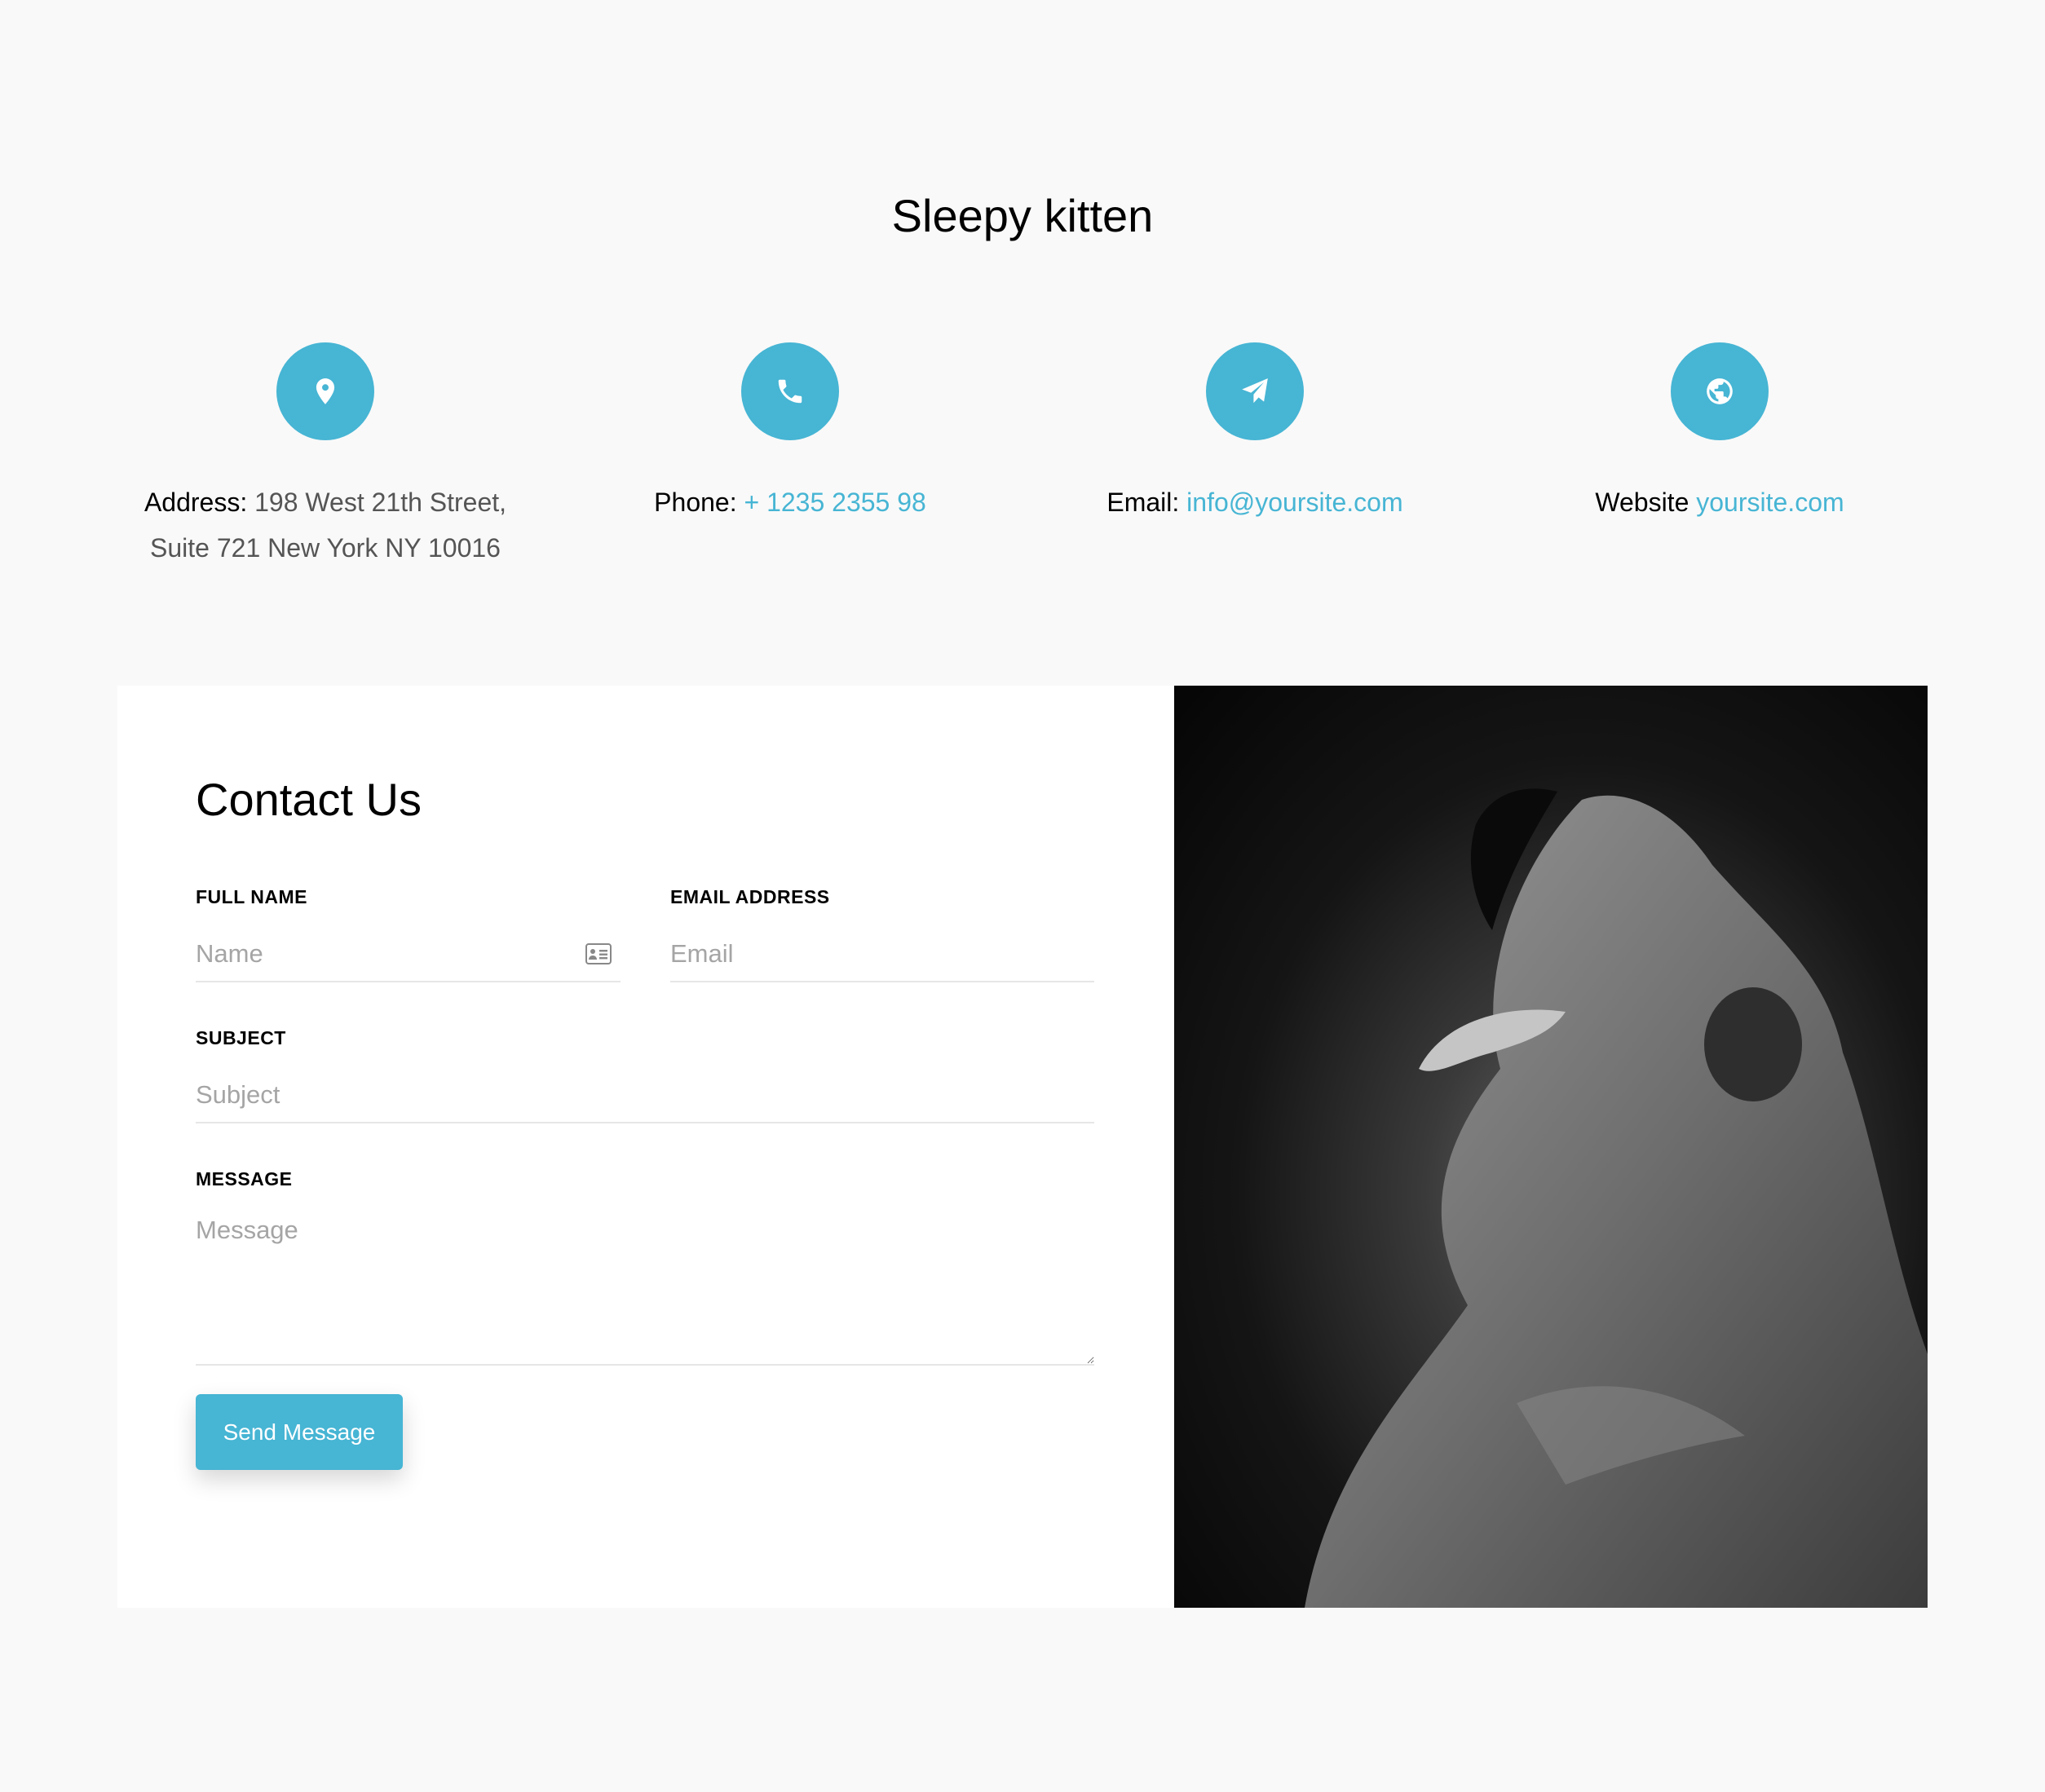  Describe the element at coordinates (1642, 502) in the screenshot. I see `website-label: Website` at that location.